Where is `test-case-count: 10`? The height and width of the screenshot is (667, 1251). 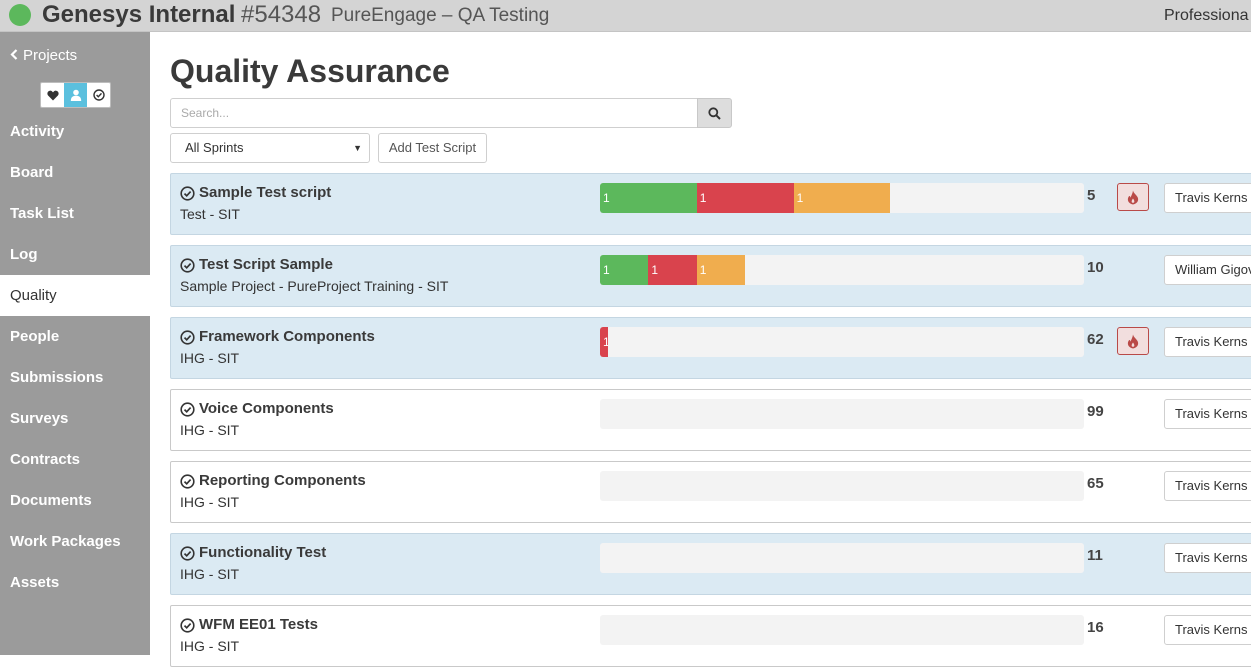
test-case-count: 10 is located at coordinates (1095, 267).